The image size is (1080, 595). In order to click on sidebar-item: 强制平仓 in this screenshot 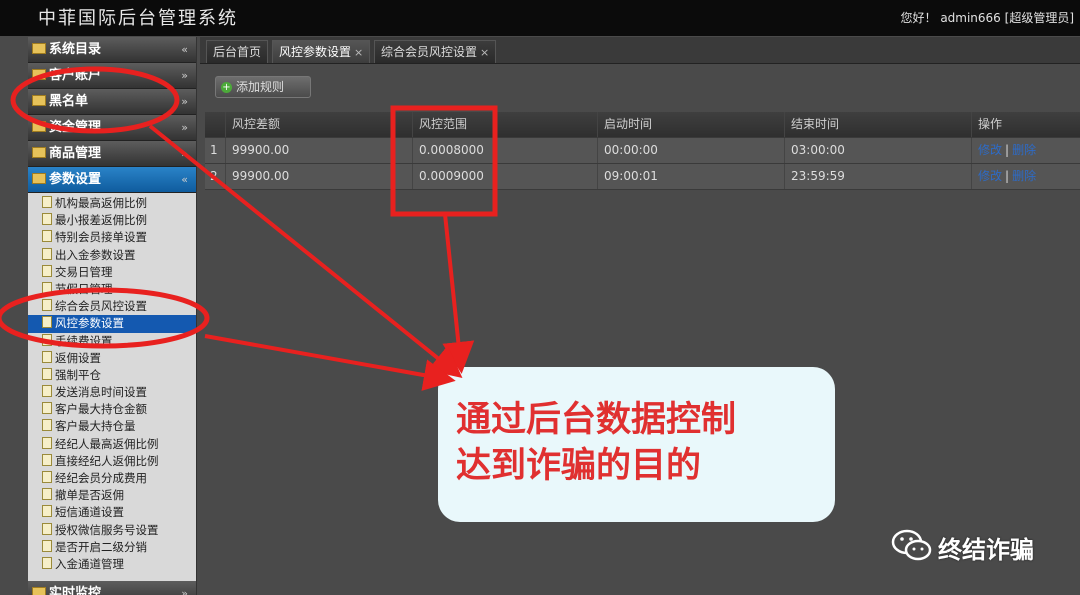, I will do `click(112, 375)`.